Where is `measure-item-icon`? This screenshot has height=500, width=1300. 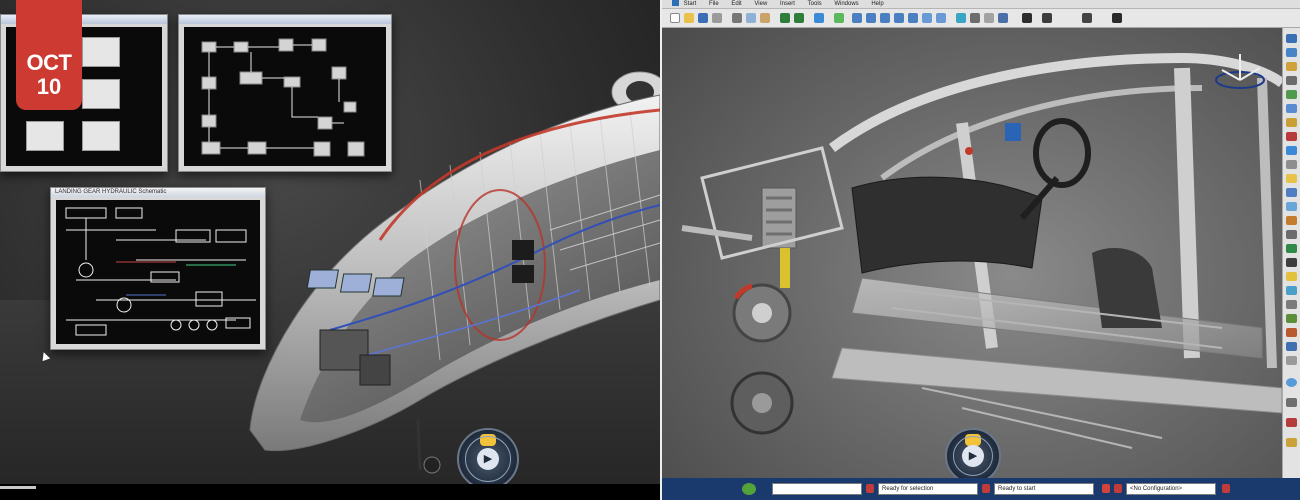
measure-item-icon is located at coordinates (1291, 220).